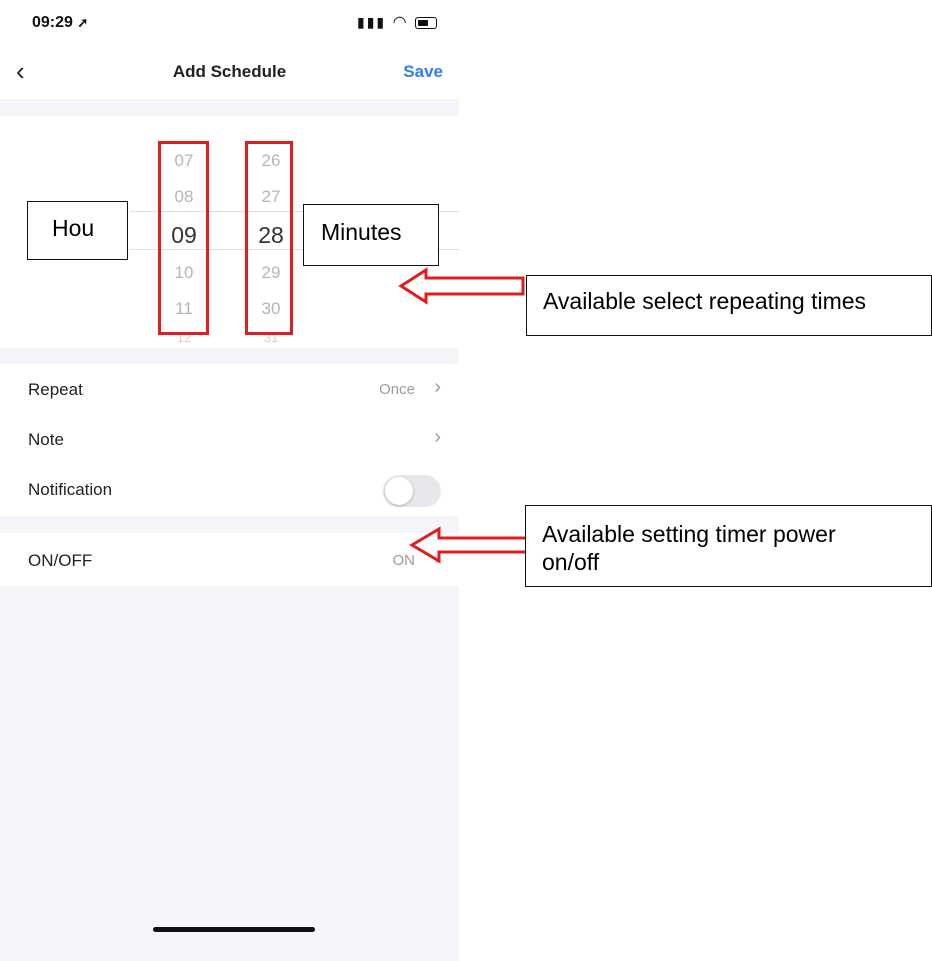 Image resolution: width=932 pixels, height=961 pixels. I want to click on power-annotation-line1: Available setting timer power, so click(689, 534).